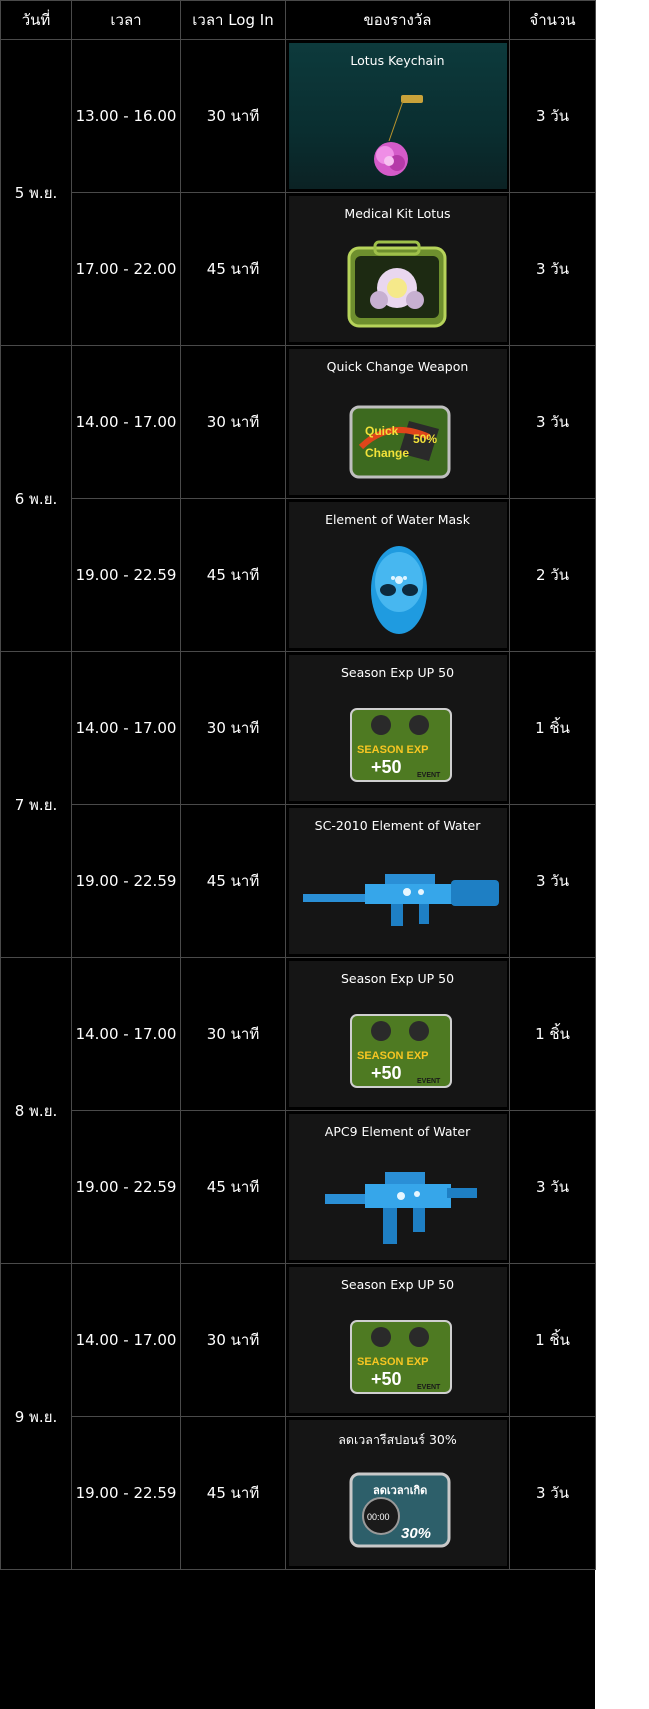 This screenshot has width=649, height=1709. I want to click on prize-cell: Lotus Keychain, so click(397, 116).